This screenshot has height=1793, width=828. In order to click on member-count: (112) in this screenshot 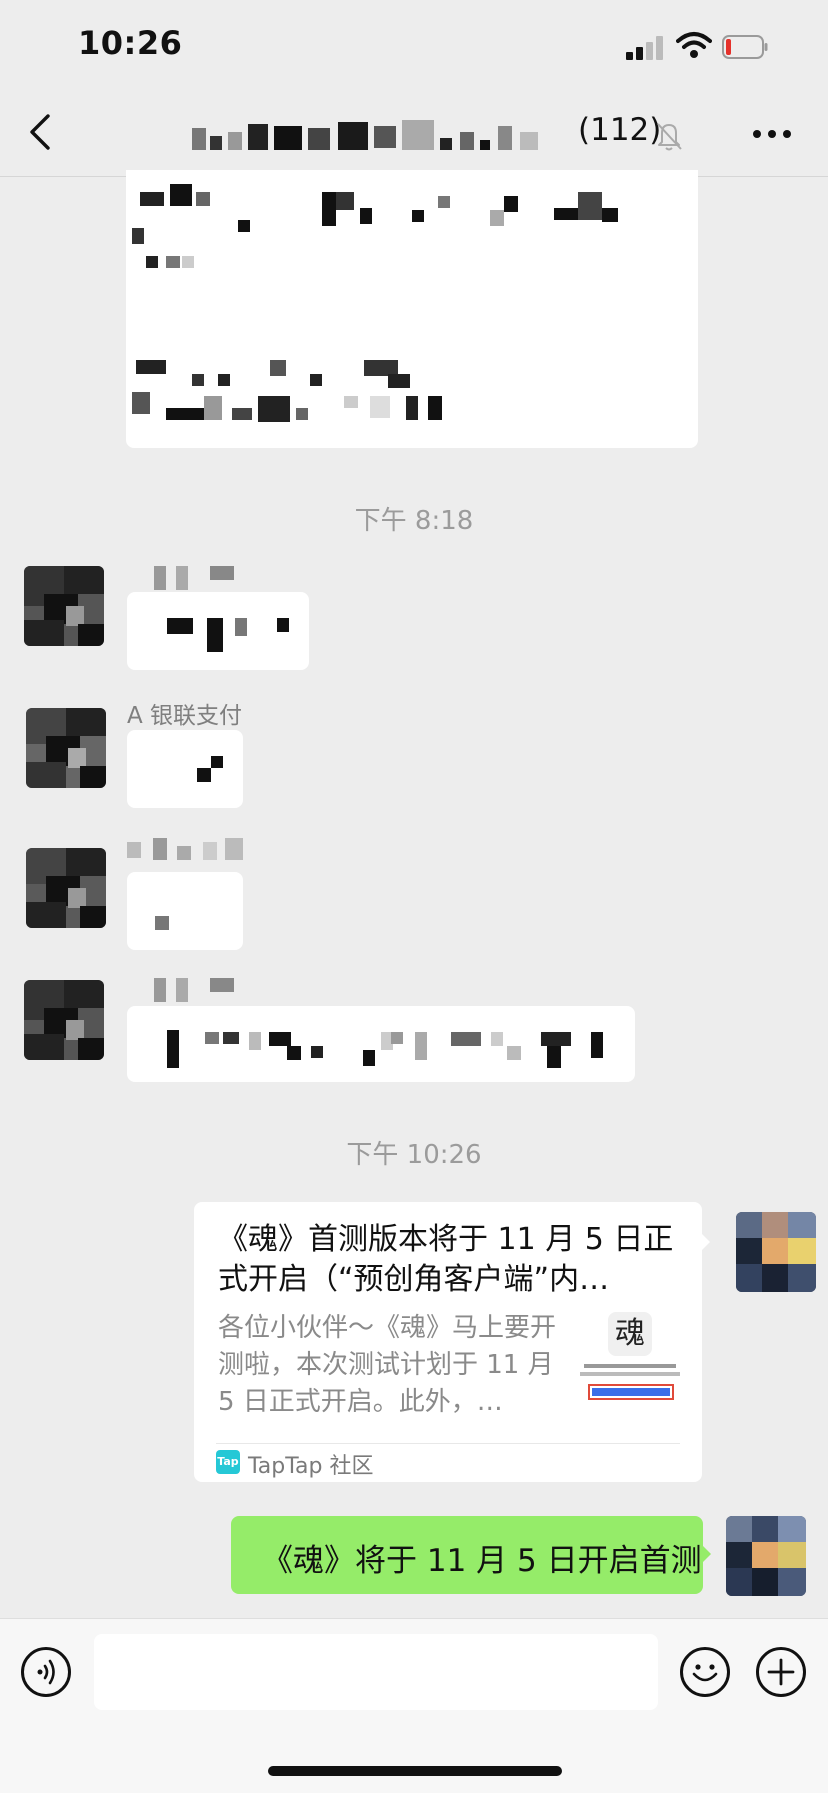, I will do `click(619, 130)`.